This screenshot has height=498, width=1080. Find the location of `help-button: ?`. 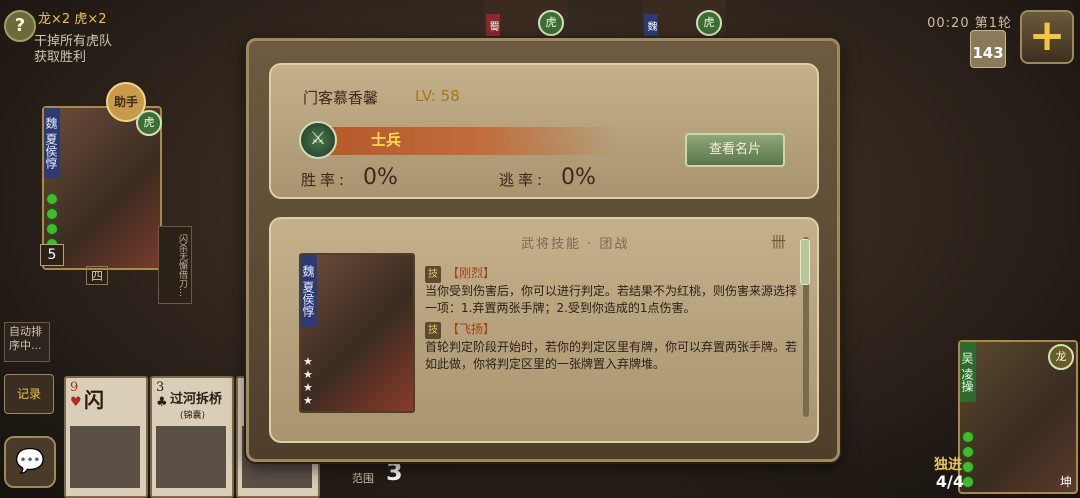

help-button: ? is located at coordinates (20, 26).